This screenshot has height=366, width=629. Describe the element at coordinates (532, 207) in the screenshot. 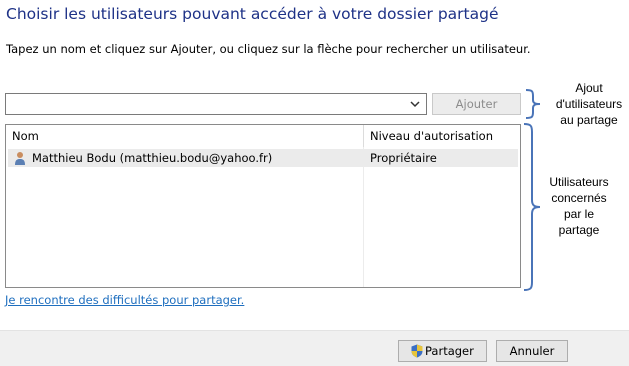

I see `annotation-brace-bottom` at that location.